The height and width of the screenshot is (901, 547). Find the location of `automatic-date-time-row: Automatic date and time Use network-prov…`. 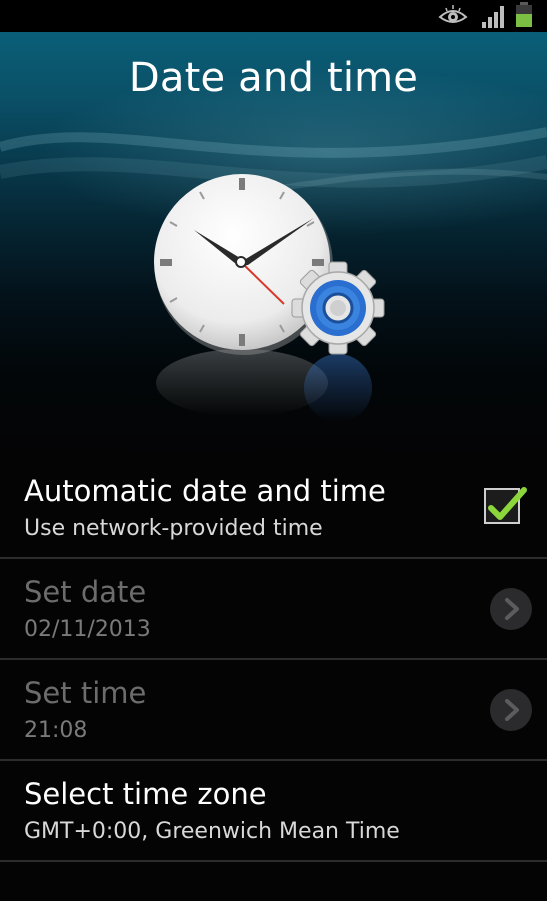

automatic-date-time-row: Automatic date and time Use network-prov… is located at coordinates (273, 508).